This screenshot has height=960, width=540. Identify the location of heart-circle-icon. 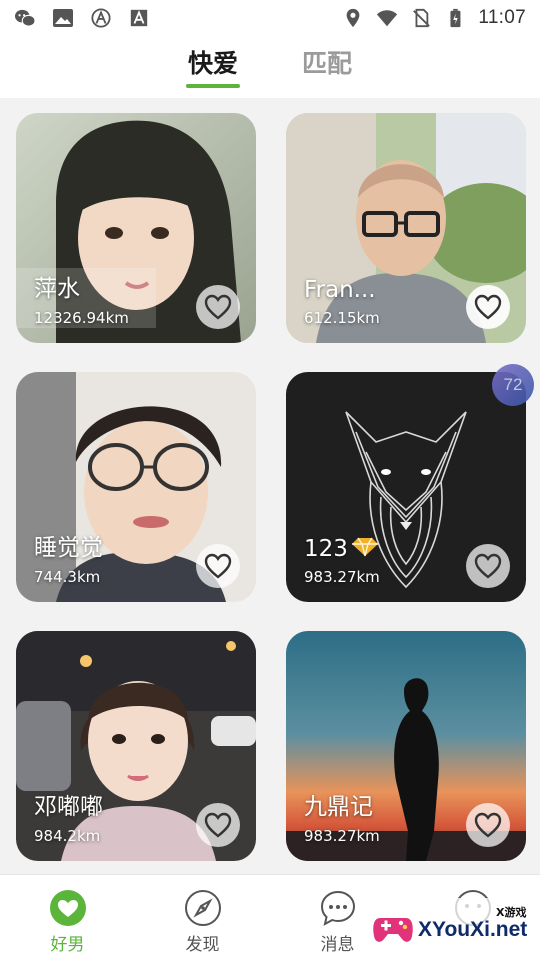
(68, 908).